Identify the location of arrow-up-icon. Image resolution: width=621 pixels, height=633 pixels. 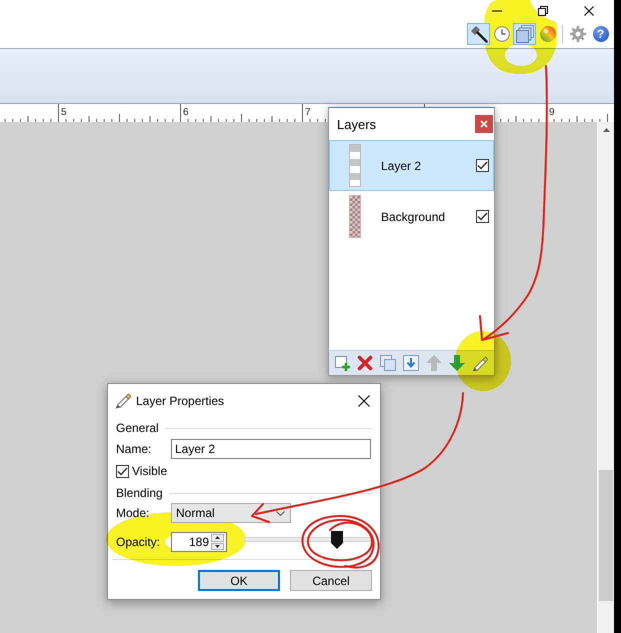
(434, 363).